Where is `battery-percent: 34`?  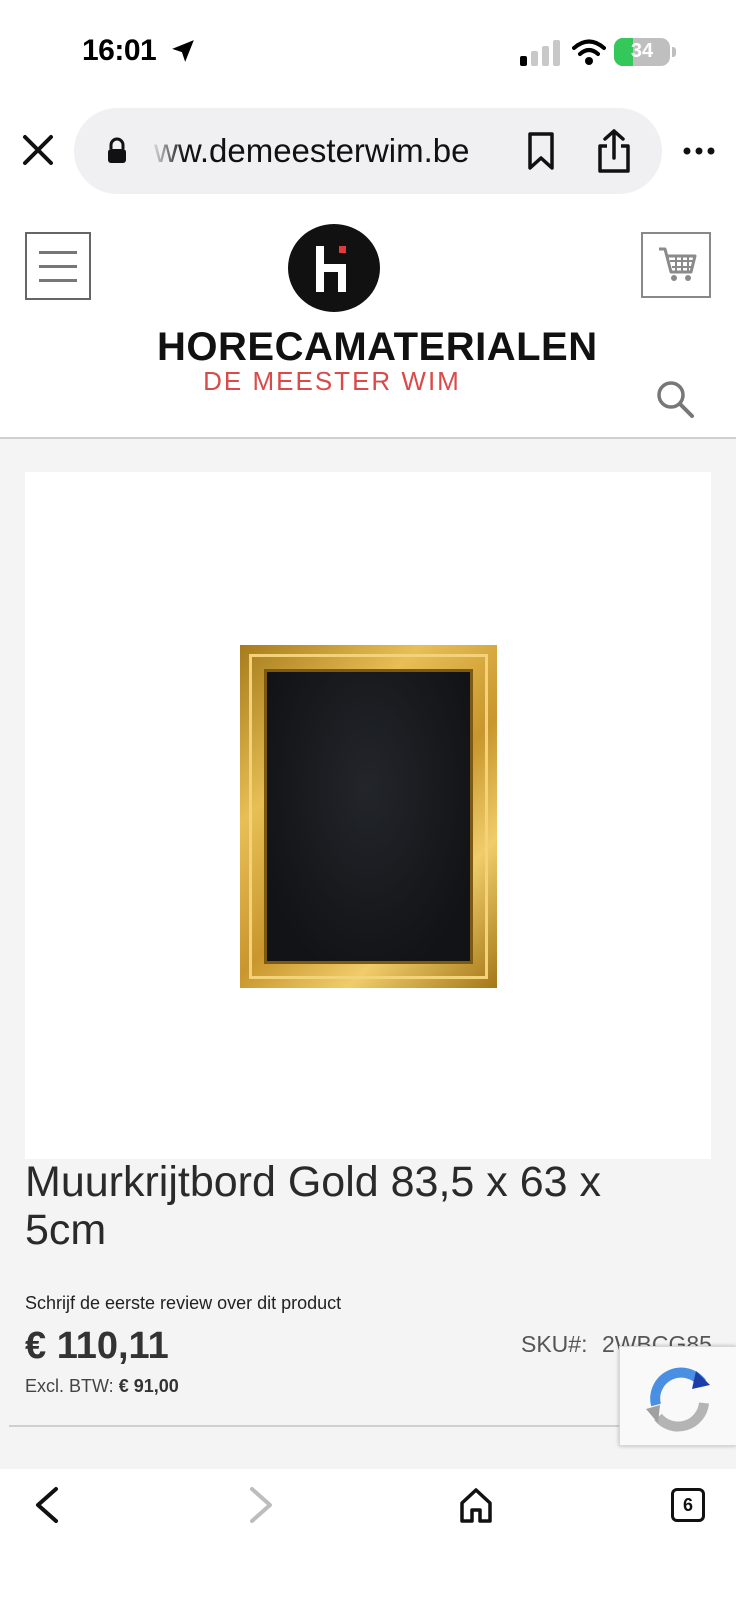
battery-percent: 34 is located at coordinates (642, 51).